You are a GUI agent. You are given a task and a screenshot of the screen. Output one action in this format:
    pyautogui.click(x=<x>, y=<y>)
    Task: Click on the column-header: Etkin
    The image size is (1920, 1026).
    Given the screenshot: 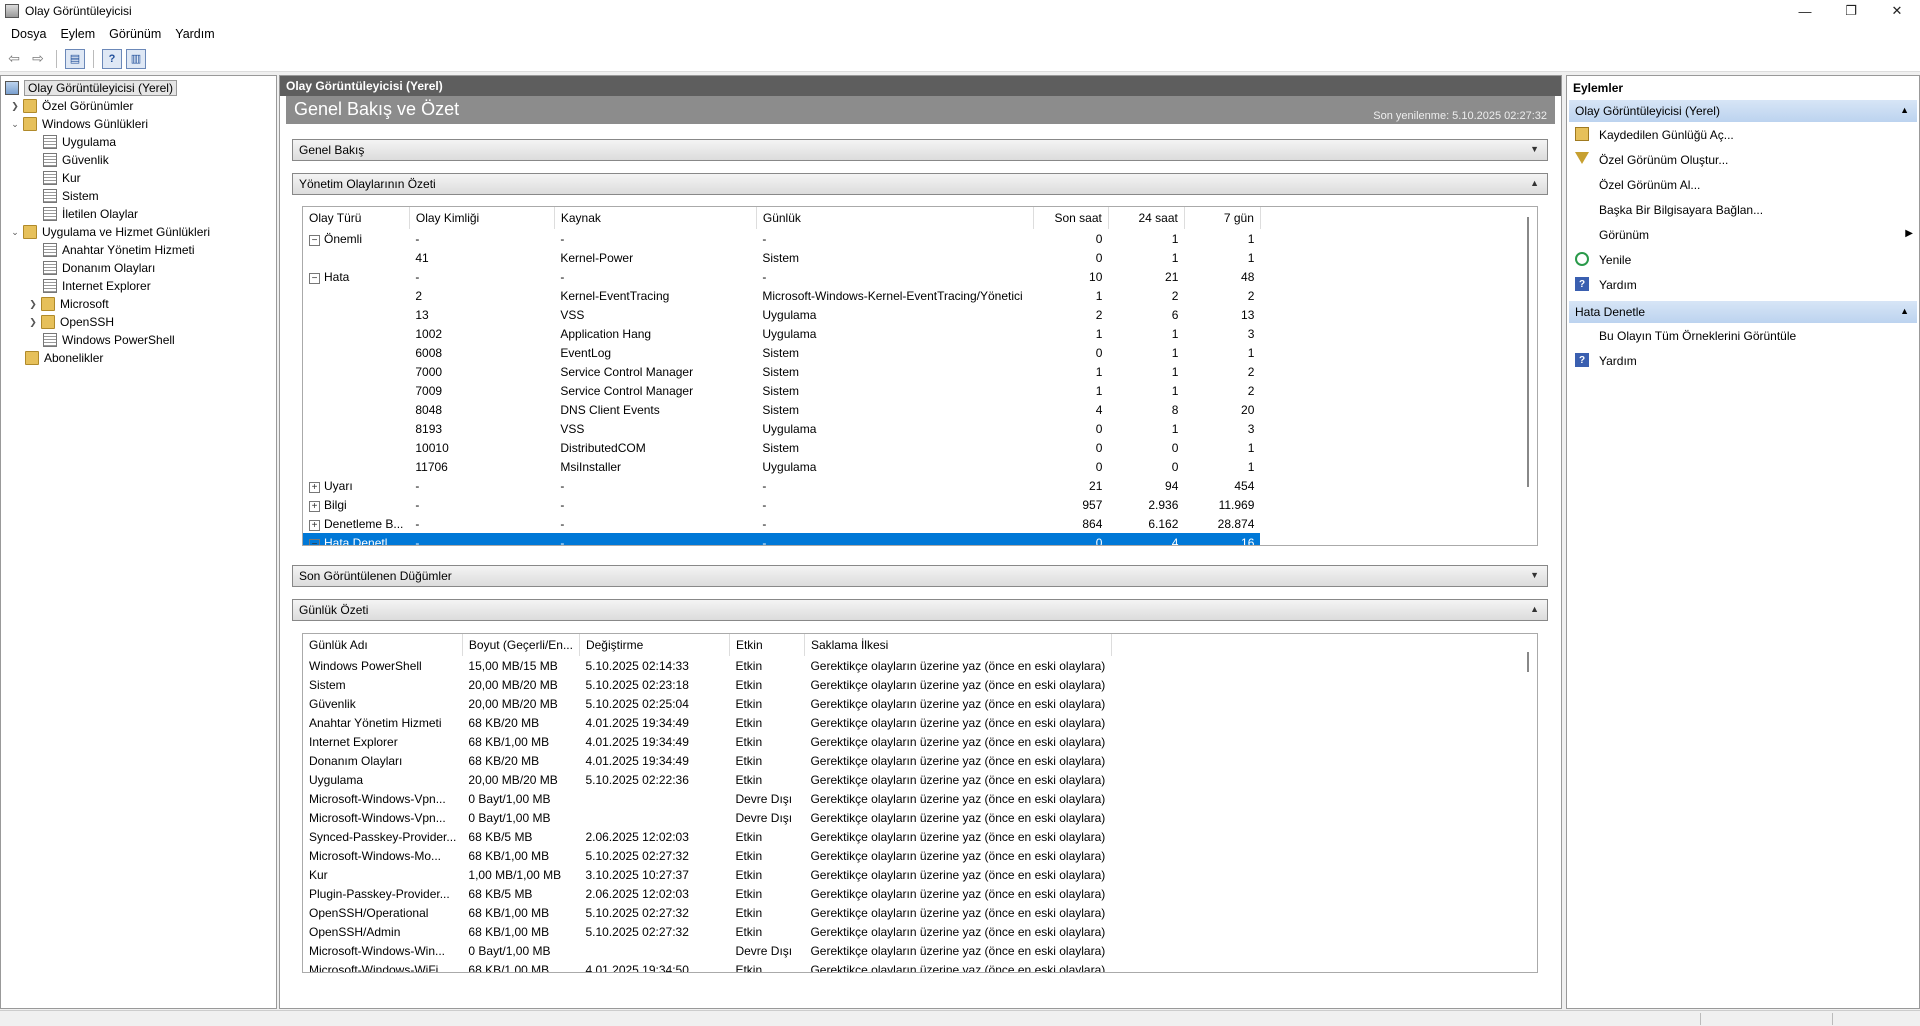 What is the action you would take?
    pyautogui.click(x=767, y=645)
    